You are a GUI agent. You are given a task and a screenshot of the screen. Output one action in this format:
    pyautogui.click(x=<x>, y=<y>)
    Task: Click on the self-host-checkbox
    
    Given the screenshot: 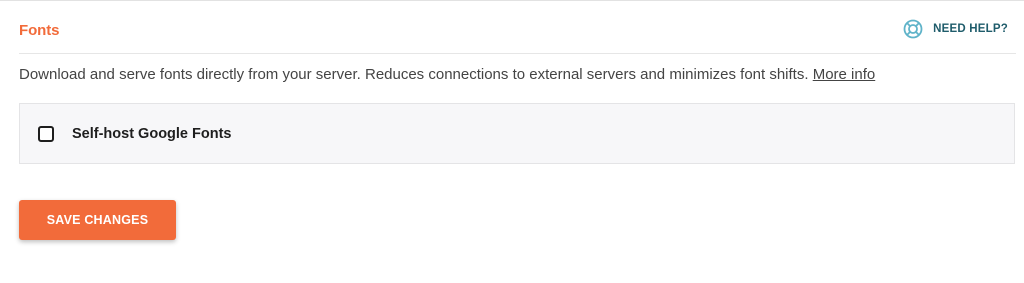 What is the action you would take?
    pyautogui.click(x=46, y=134)
    